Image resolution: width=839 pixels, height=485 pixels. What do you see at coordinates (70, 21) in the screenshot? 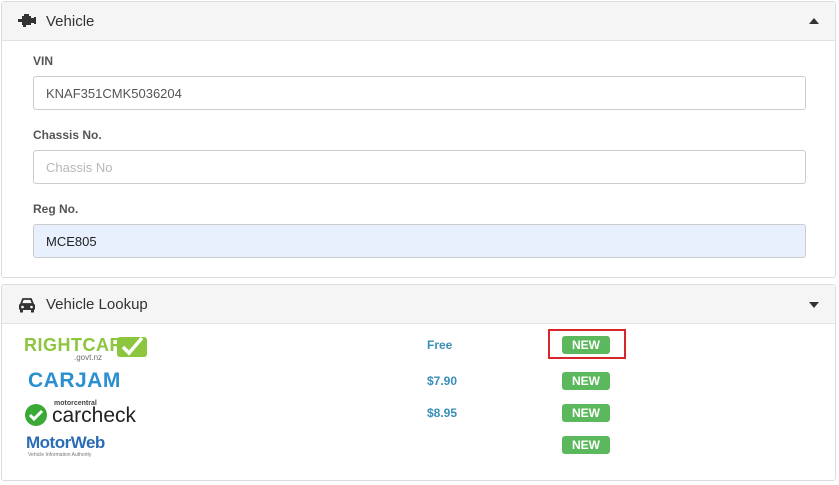
I see `vehicle-panel-title: Vehicle` at bounding box center [70, 21].